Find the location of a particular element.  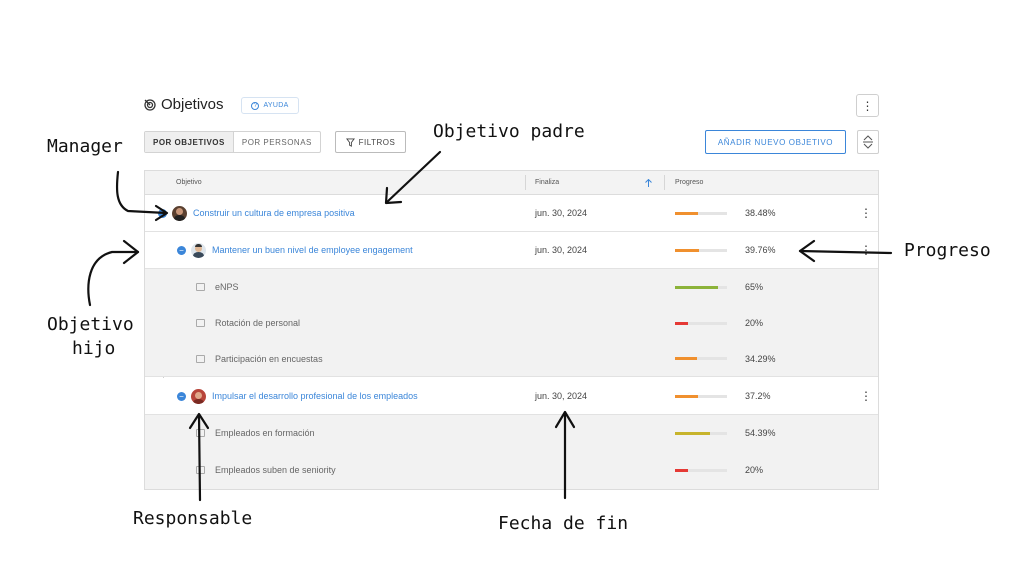

key-result-name: Participación en encuestas is located at coordinates (269, 359).